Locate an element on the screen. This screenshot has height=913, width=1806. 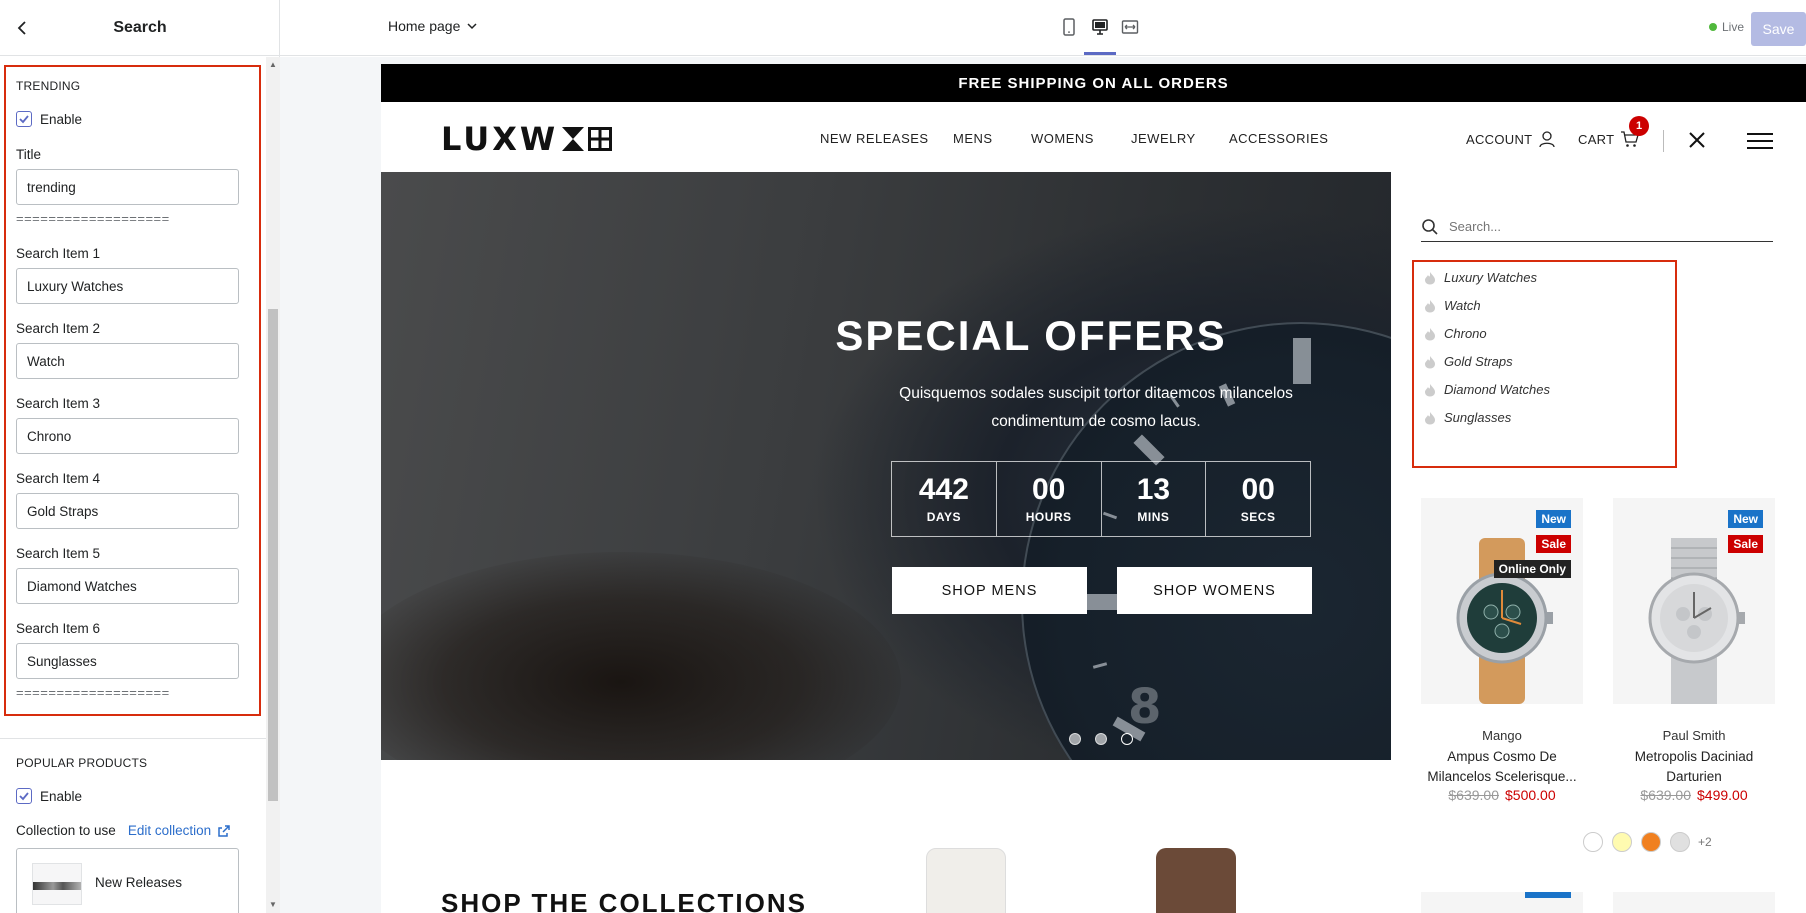
live-status: Live is located at coordinates (1726, 27).